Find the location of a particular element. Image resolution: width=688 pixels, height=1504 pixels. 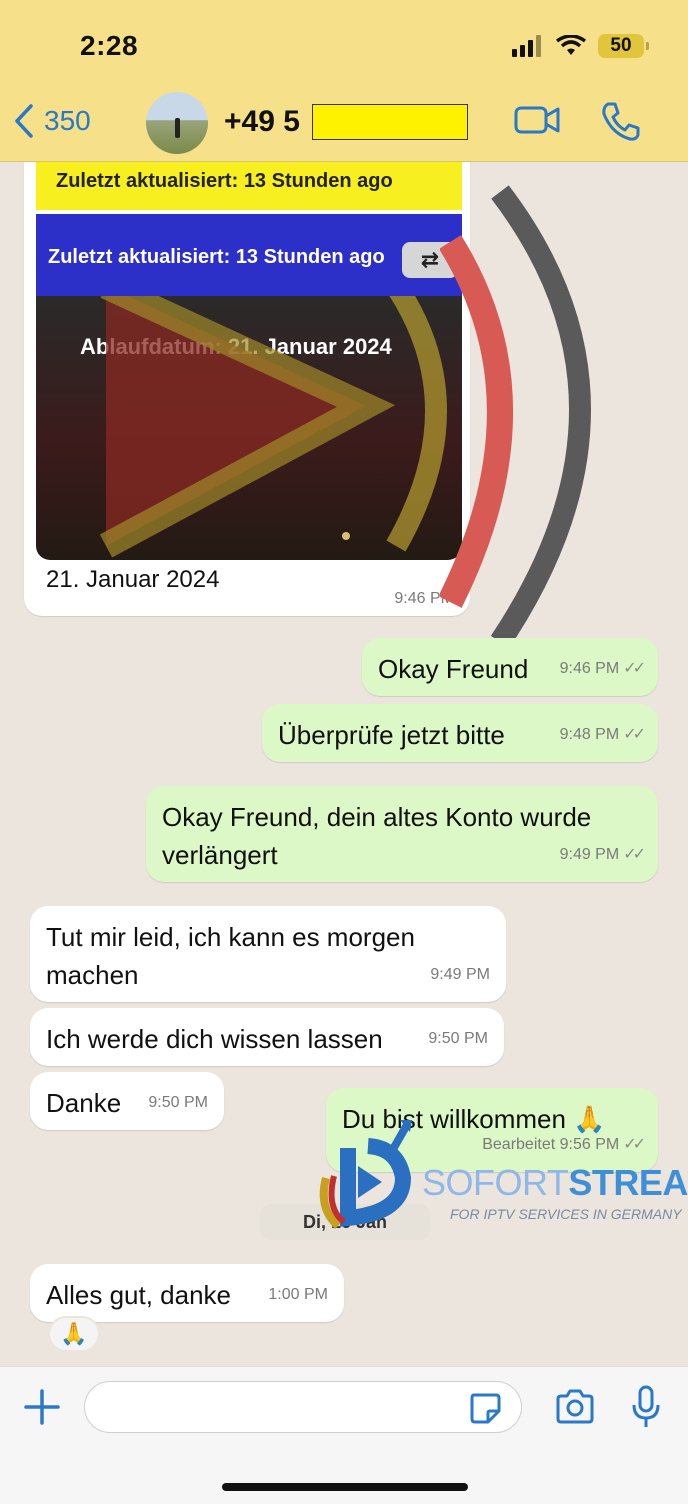

message-meta: 1:00 PM is located at coordinates (298, 1295).